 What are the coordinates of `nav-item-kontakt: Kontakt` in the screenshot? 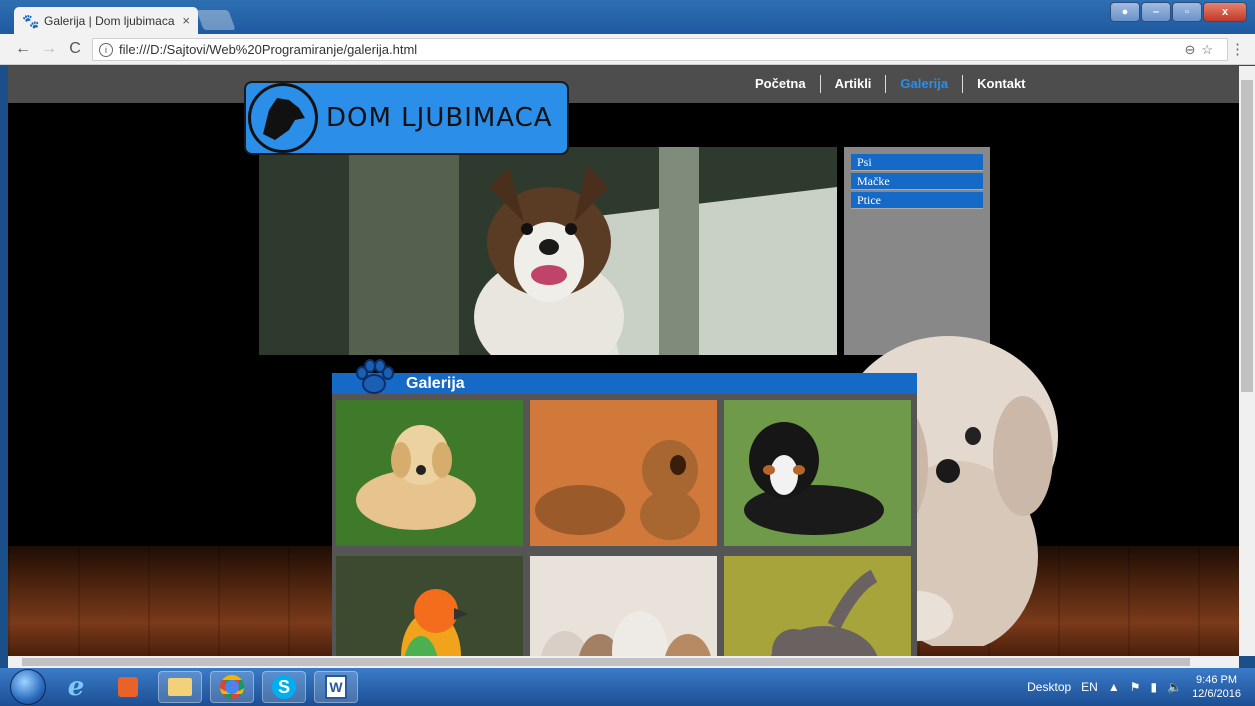 It's located at (1000, 84).